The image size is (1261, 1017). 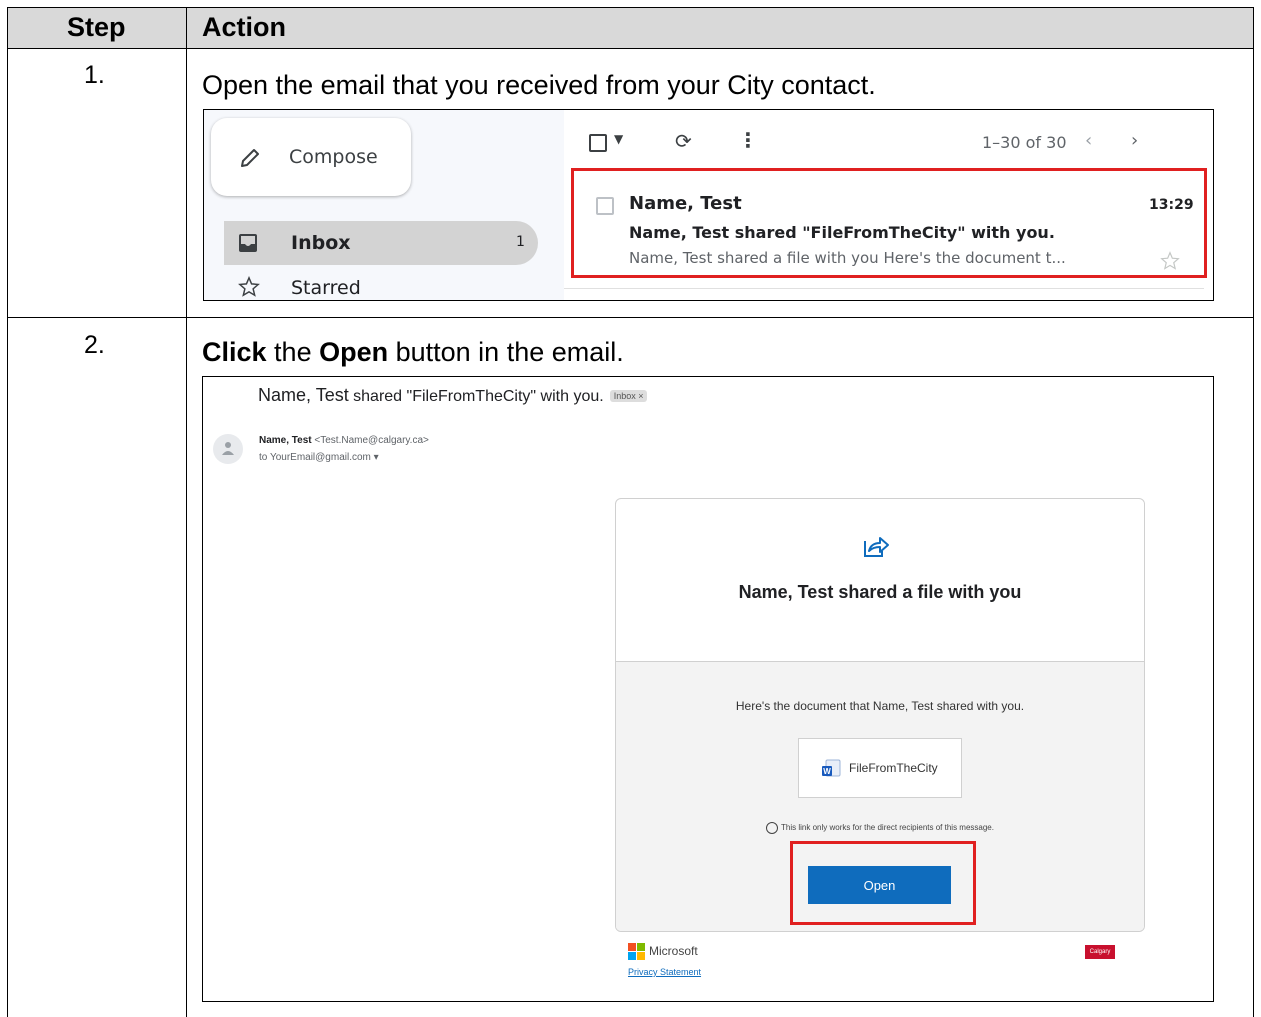 What do you see at coordinates (883, 883) in the screenshot?
I see `open-button-highlight` at bounding box center [883, 883].